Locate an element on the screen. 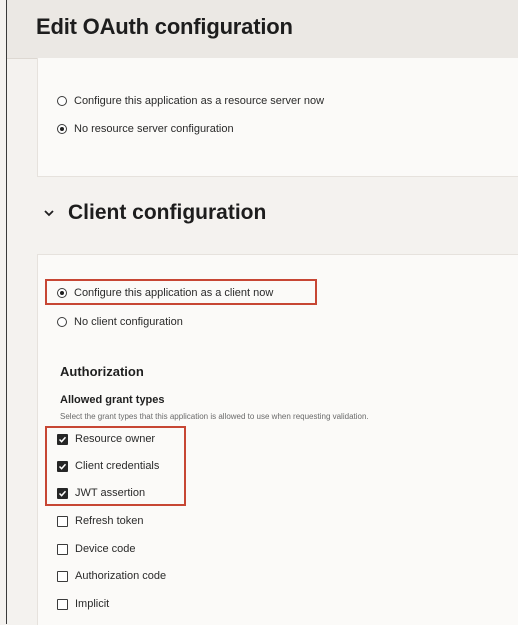  checkbox-label: JWT assertion is located at coordinates (110, 493).